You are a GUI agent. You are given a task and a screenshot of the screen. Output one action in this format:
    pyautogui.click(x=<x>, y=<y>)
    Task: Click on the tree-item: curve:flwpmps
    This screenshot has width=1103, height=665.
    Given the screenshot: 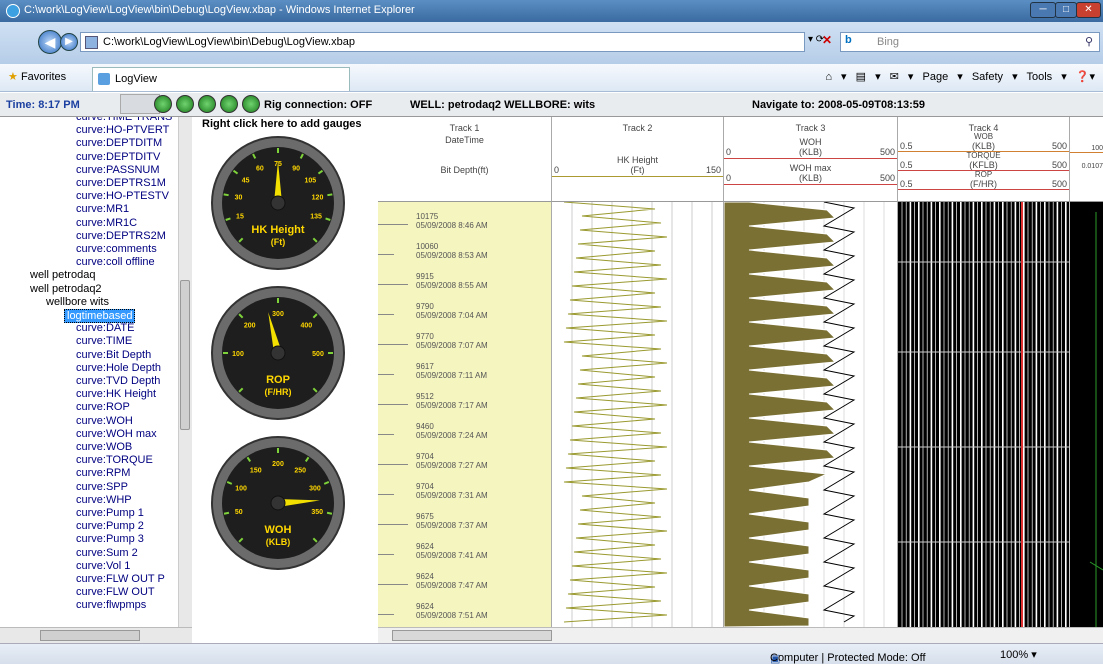 What is the action you would take?
    pyautogui.click(x=111, y=605)
    